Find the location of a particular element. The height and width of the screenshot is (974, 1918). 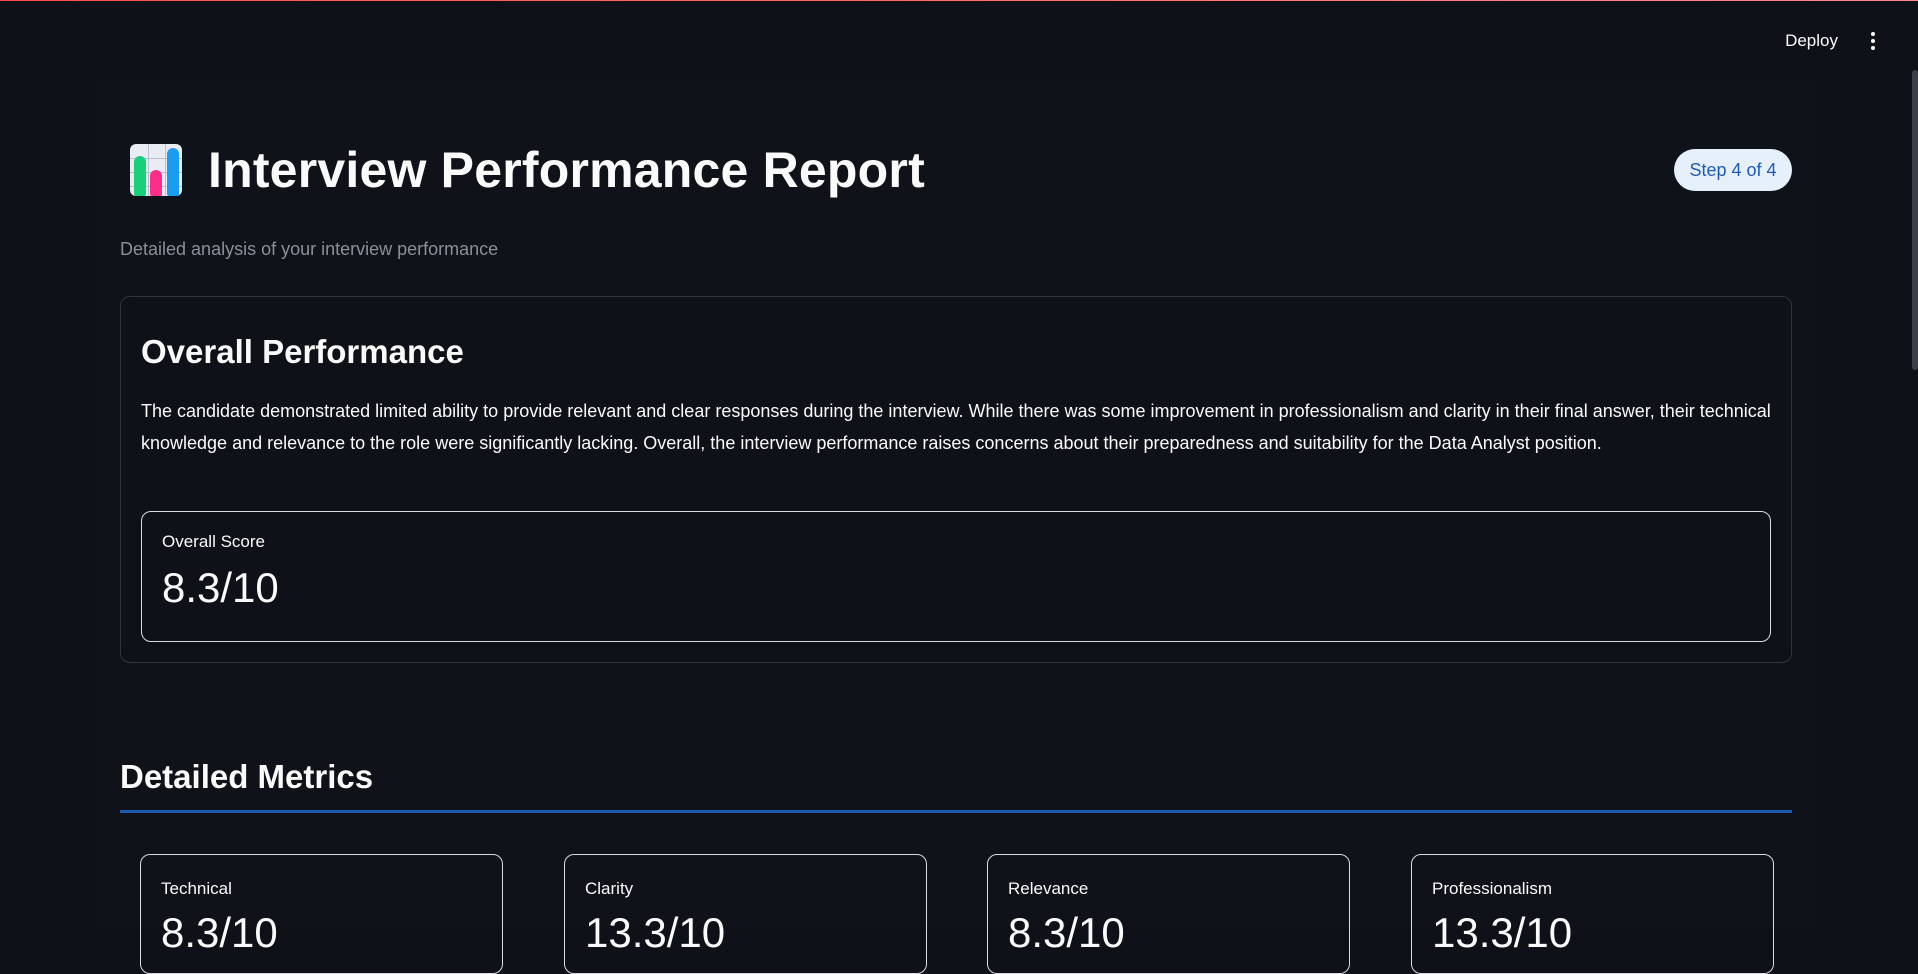

metric-card-professionalism: Professionalism 13.3/10 is located at coordinates (1592, 914).